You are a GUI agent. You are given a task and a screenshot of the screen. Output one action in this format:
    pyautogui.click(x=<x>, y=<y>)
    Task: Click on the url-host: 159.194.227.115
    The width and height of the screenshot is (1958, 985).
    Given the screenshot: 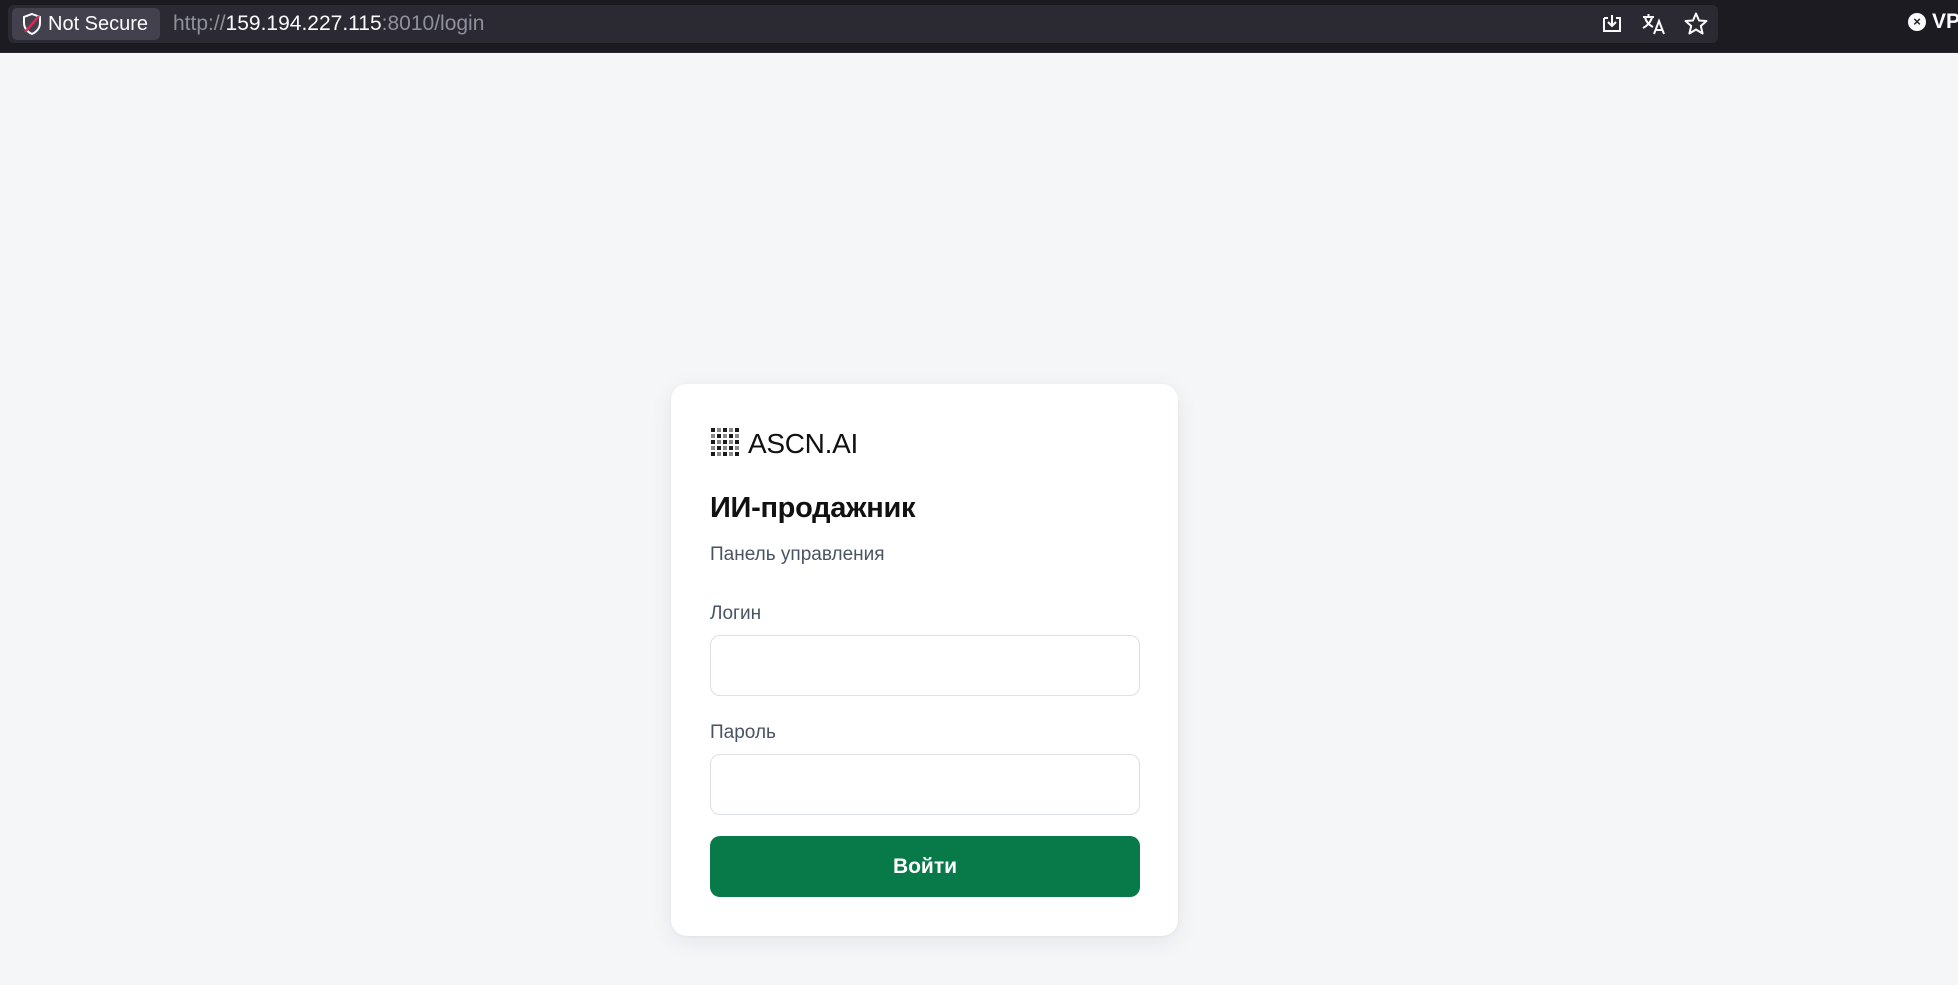 What is the action you would take?
    pyautogui.click(x=303, y=23)
    